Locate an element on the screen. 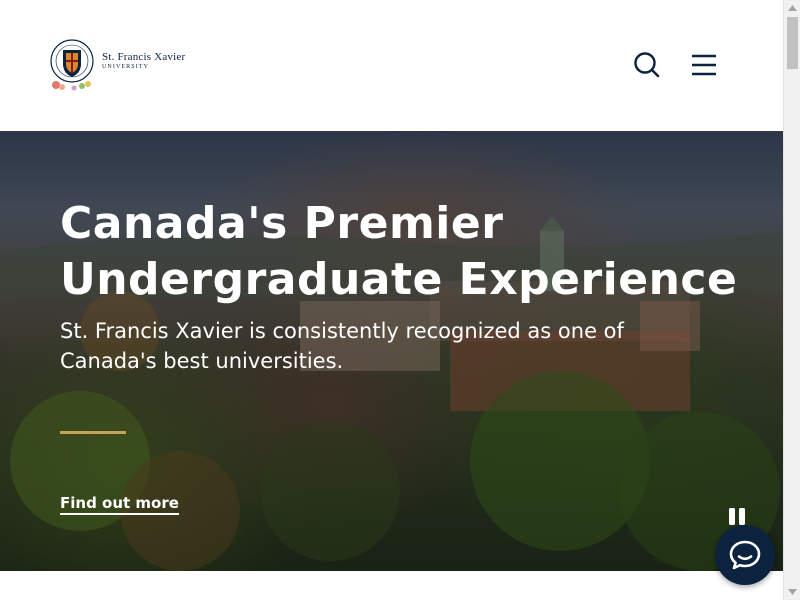 This screenshot has width=800, height=600. content-below-hero is located at coordinates (391, 585).